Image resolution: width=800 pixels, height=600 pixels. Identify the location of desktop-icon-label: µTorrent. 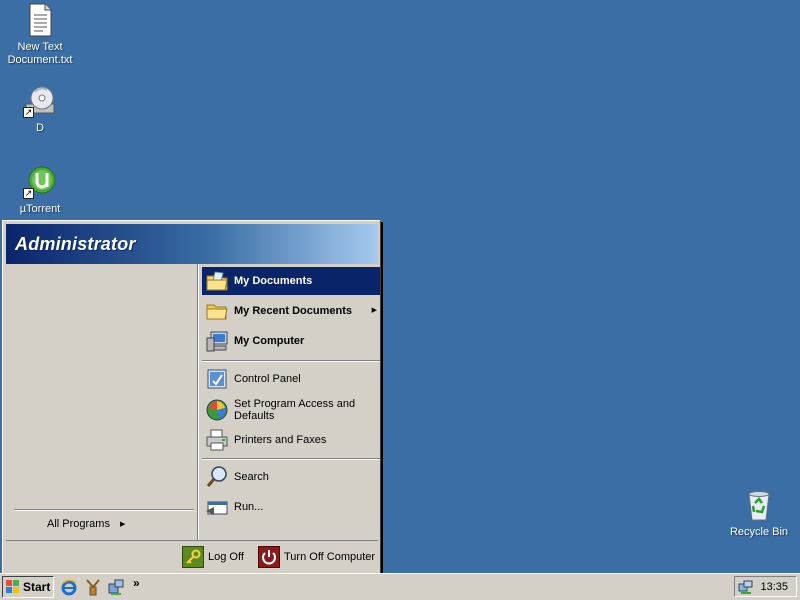
(40, 209).